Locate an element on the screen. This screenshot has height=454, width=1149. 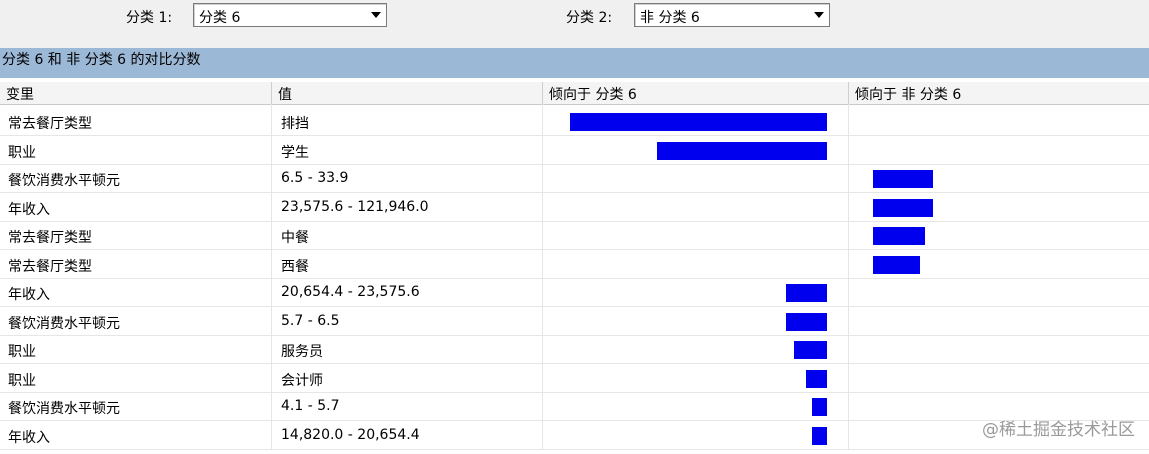
table-row: 年收入 14,820.0 - 20,654.4 is located at coordinates (574, 436).